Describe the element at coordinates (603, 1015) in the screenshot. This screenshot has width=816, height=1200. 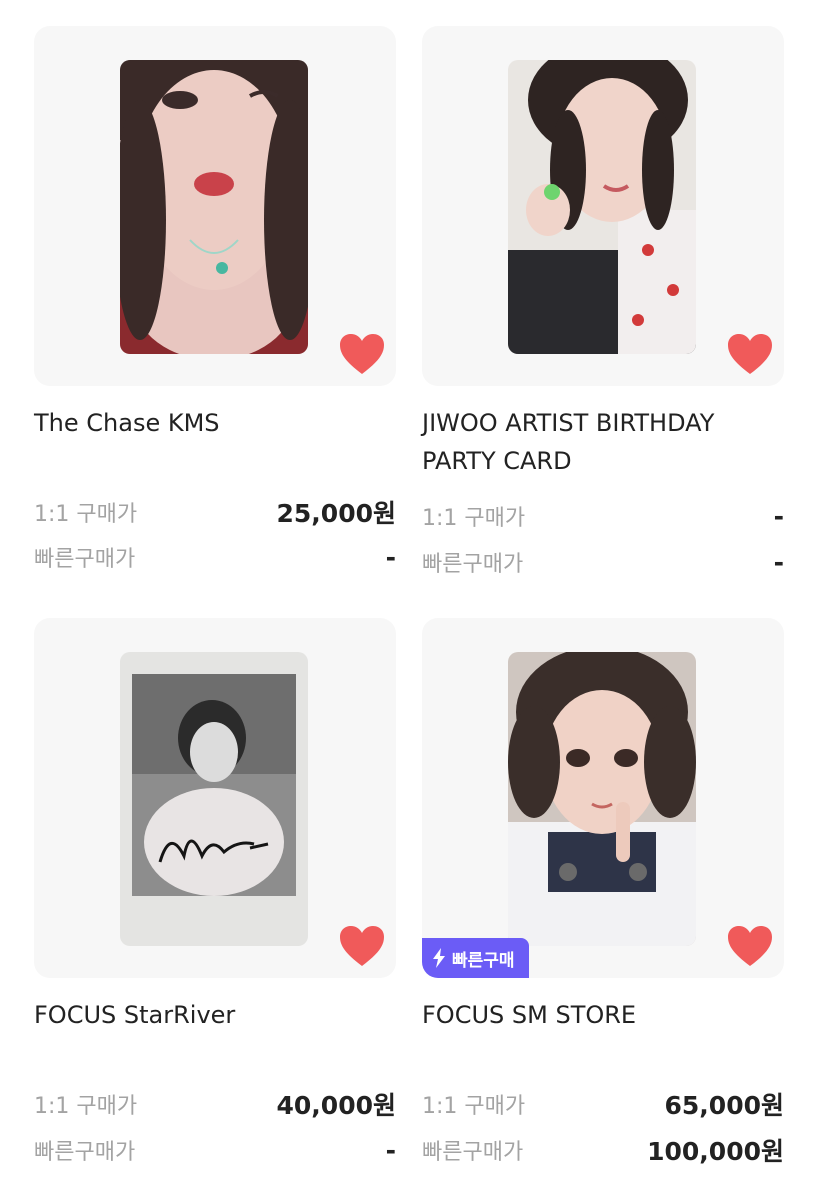
I see `product-title: FOCUS SM STORE` at that location.